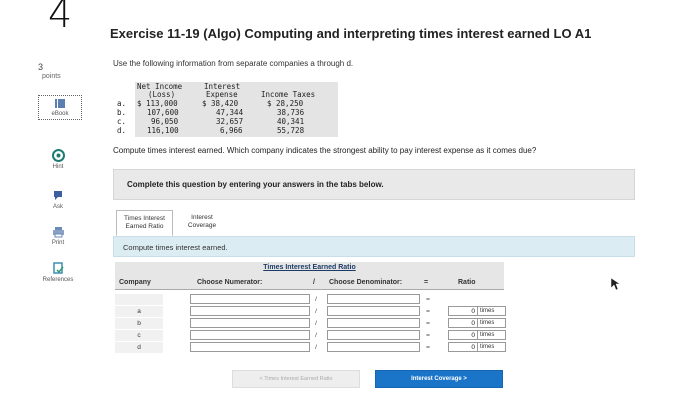 The width and height of the screenshot is (700, 401). Describe the element at coordinates (139, 335) in the screenshot. I see `company-cell: c` at that location.